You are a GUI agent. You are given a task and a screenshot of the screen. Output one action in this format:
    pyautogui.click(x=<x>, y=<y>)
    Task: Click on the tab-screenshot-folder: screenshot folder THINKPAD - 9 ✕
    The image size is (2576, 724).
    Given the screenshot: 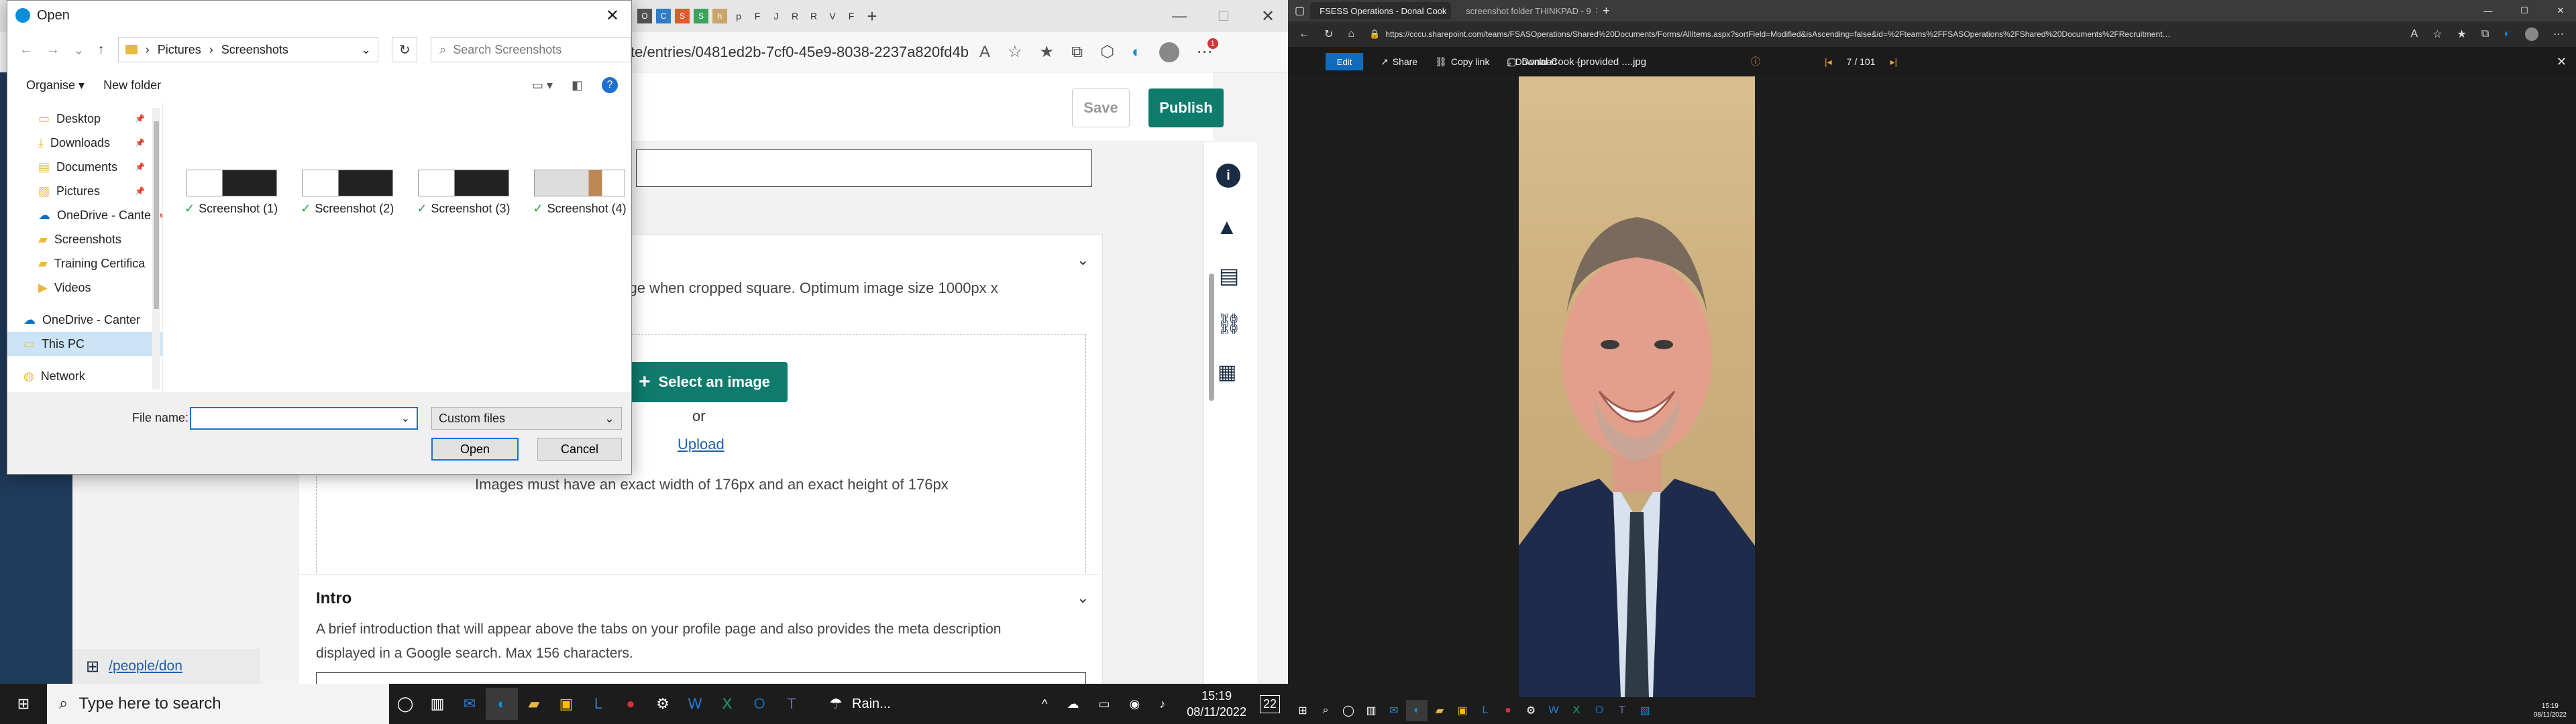 What is the action you would take?
    pyautogui.click(x=1526, y=10)
    